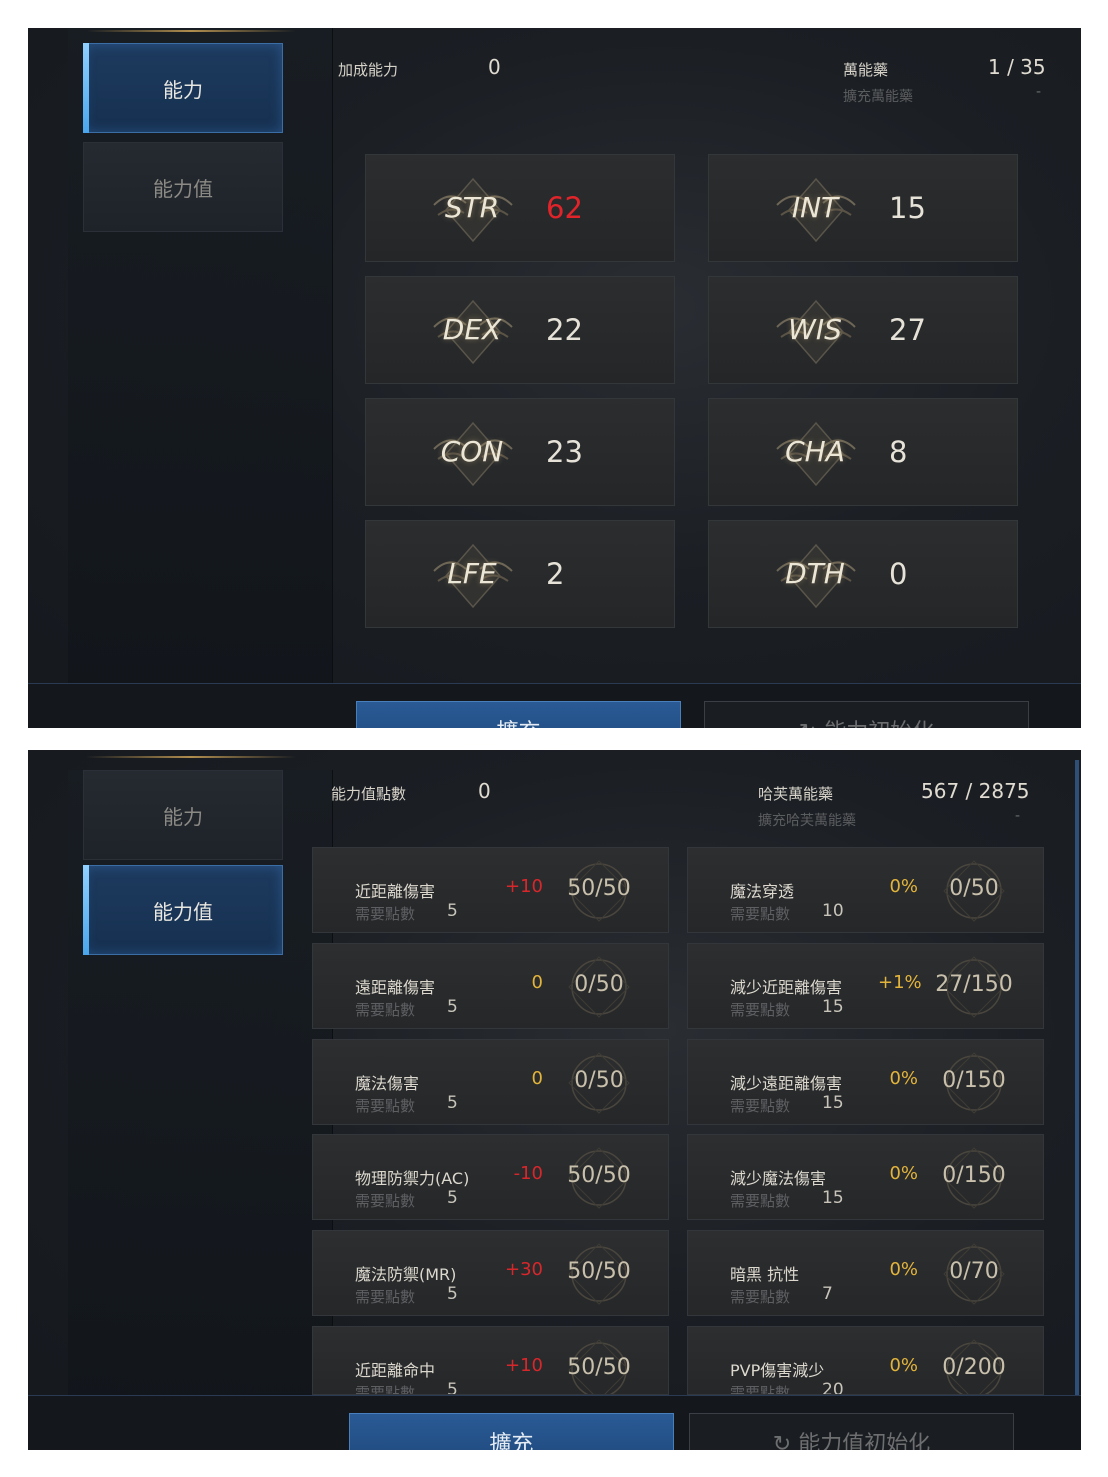 Image resolution: width=1108 pixels, height=1477 pixels. Describe the element at coordinates (815, 329) in the screenshot. I see `stat-name: WIS` at that location.